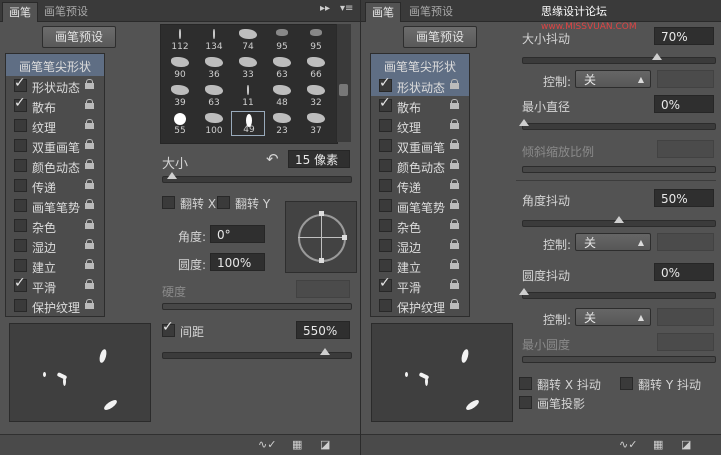 The height and width of the screenshot is (455, 721). What do you see at coordinates (321, 237) in the screenshot?
I see `angle-roundness-widget` at bounding box center [321, 237].